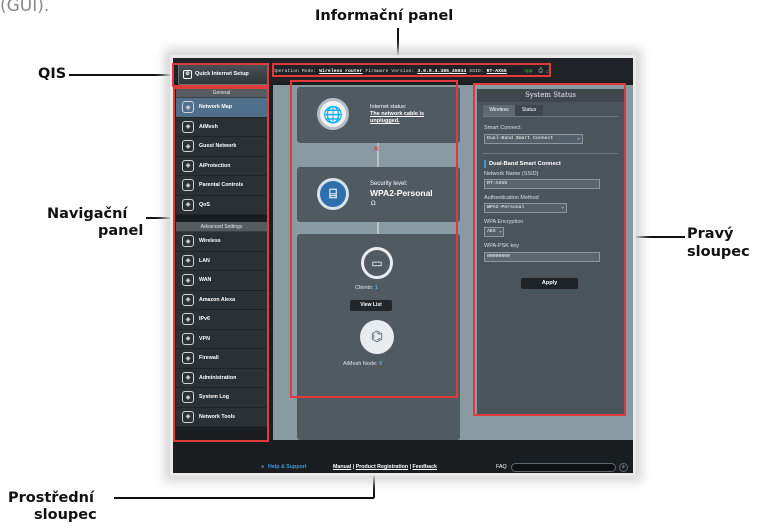 The height and width of the screenshot is (529, 765). Describe the element at coordinates (263, 467) in the screenshot. I see `help-icon: ●` at that location.